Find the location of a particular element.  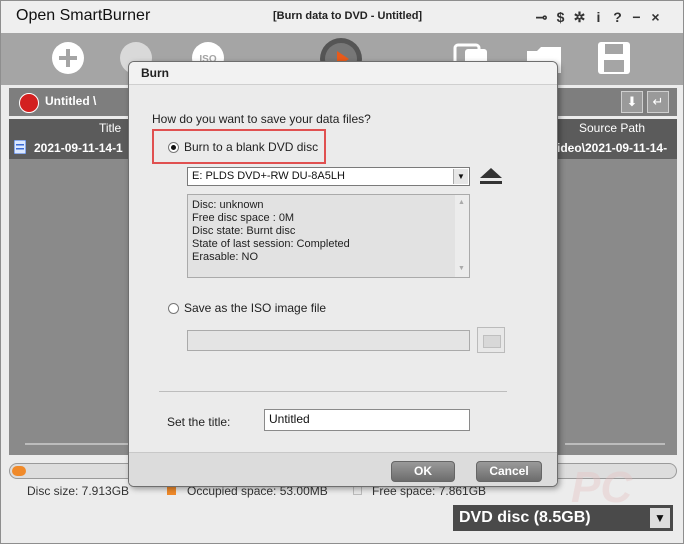

document-title: [Burn data to DVD - Untitled] is located at coordinates (348, 16).